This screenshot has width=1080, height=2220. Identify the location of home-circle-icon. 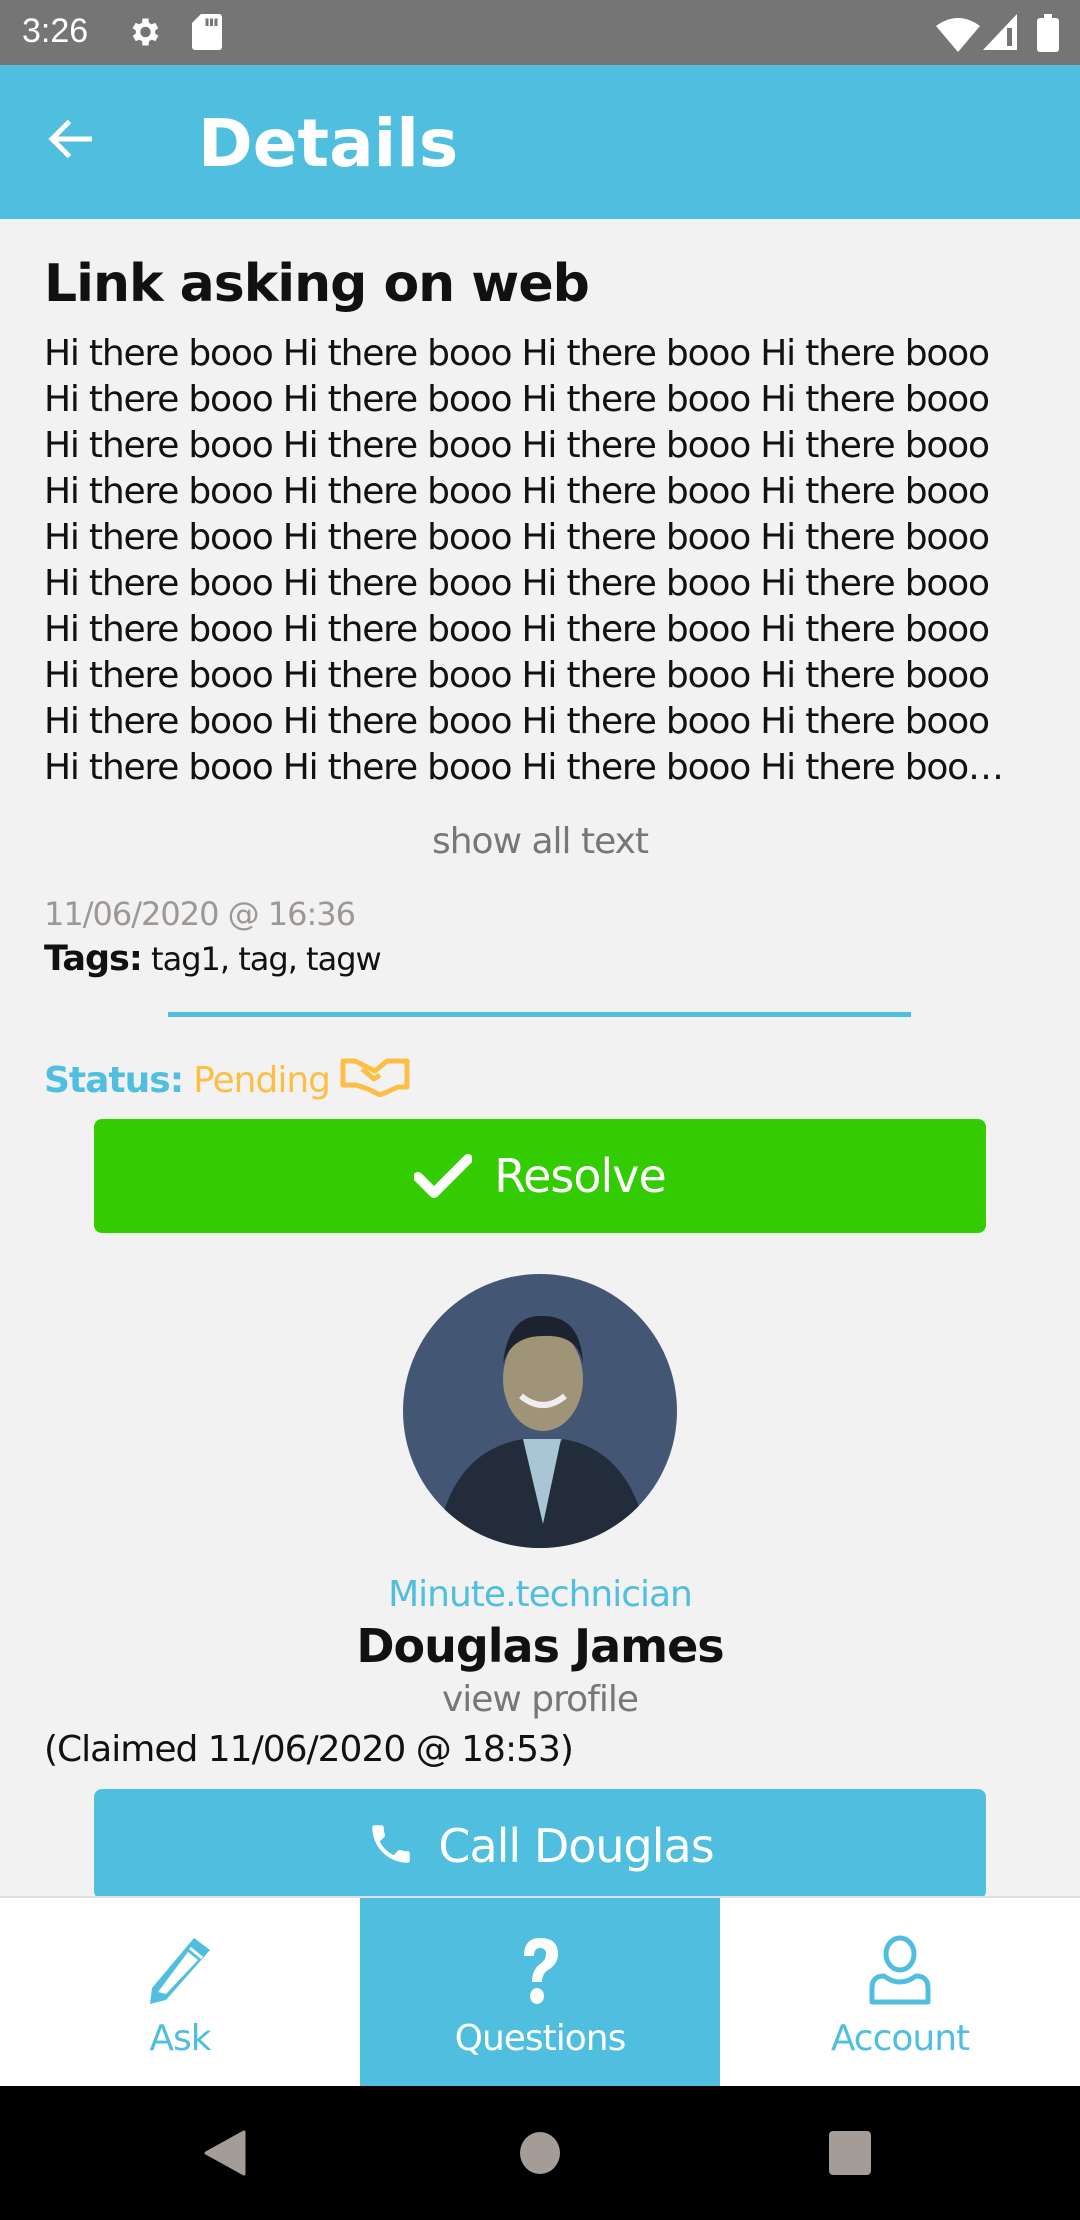
(540, 2155).